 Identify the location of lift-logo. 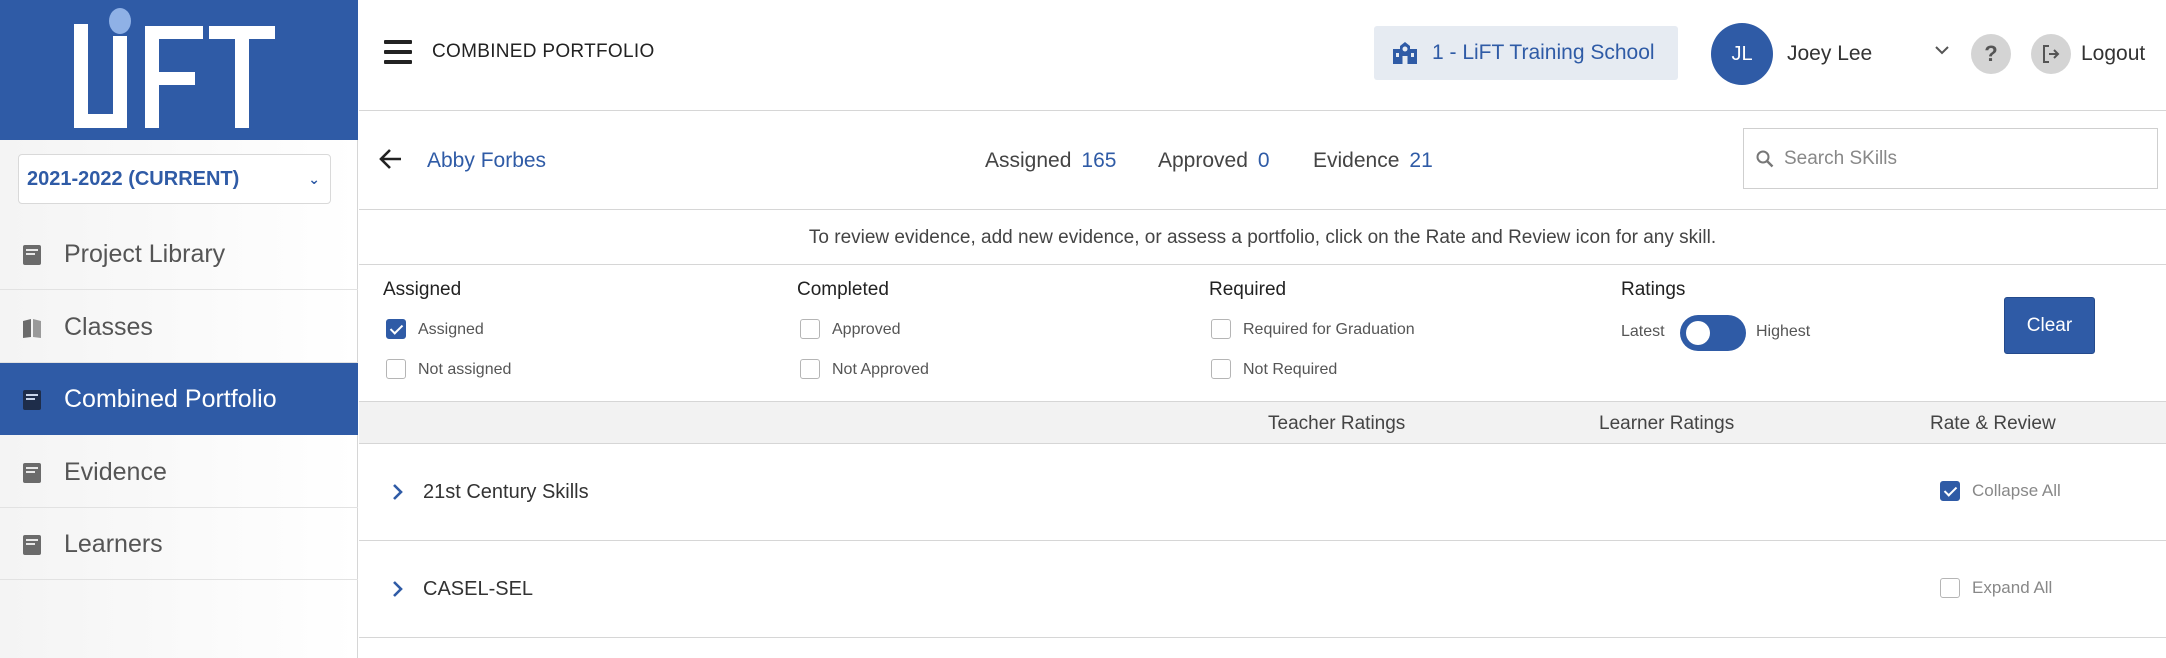
(179, 70).